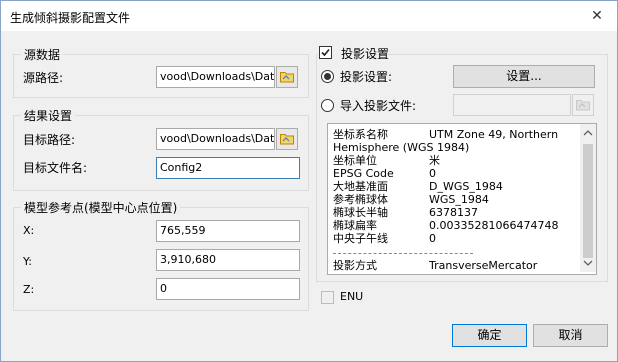  What do you see at coordinates (378, 105) in the screenshot?
I see `radio-import-file-label: 导入投影文件:` at bounding box center [378, 105].